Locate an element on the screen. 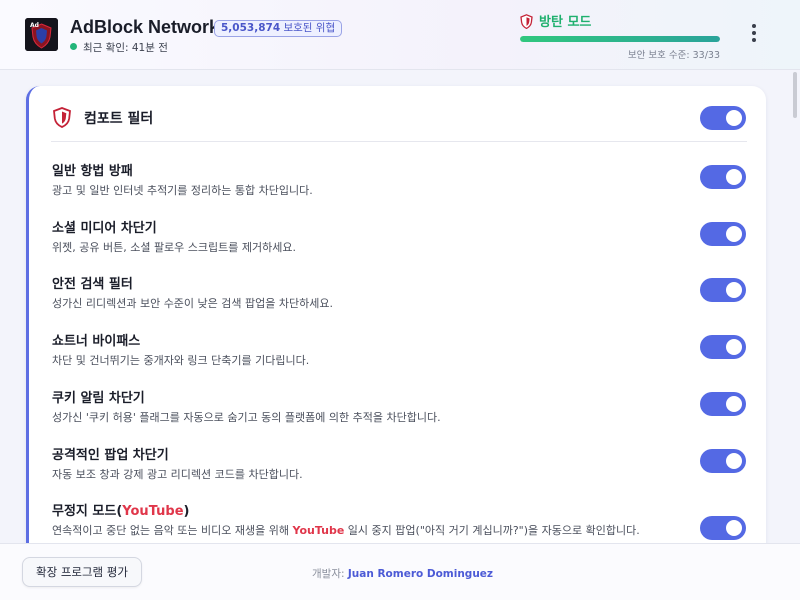 This screenshot has width=800, height=600. blocked-count-badge: 5,053,874 보호된 위협 is located at coordinates (278, 28).